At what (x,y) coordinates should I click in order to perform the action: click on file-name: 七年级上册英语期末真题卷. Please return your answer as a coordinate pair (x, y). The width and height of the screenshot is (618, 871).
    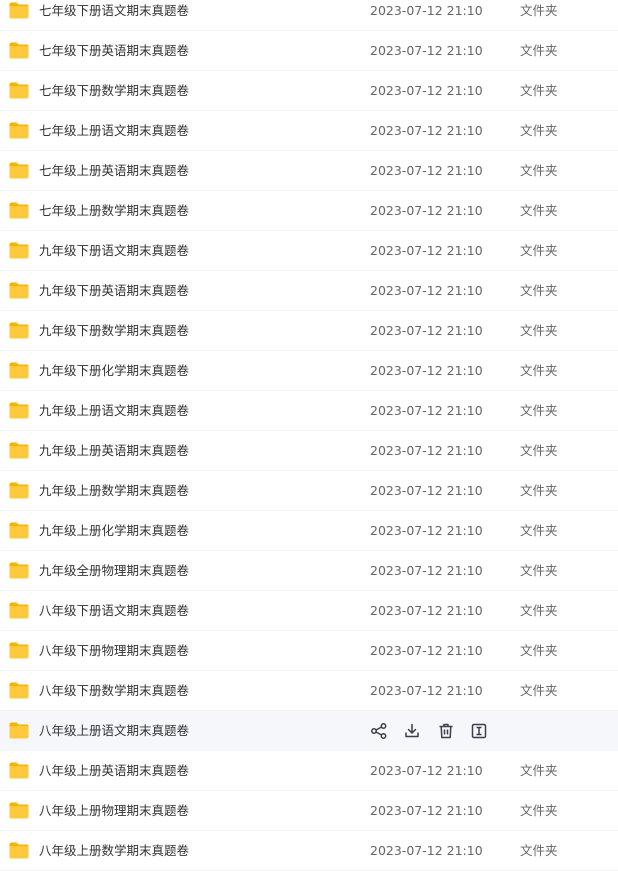
    Looking at the image, I should click on (114, 171).